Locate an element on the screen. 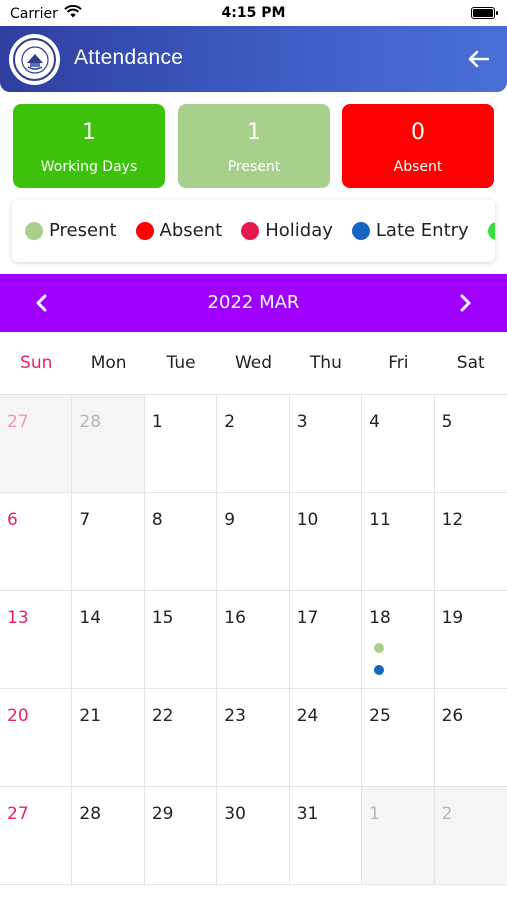 This screenshot has width=507, height=900. arrow-left-icon is located at coordinates (478, 59).